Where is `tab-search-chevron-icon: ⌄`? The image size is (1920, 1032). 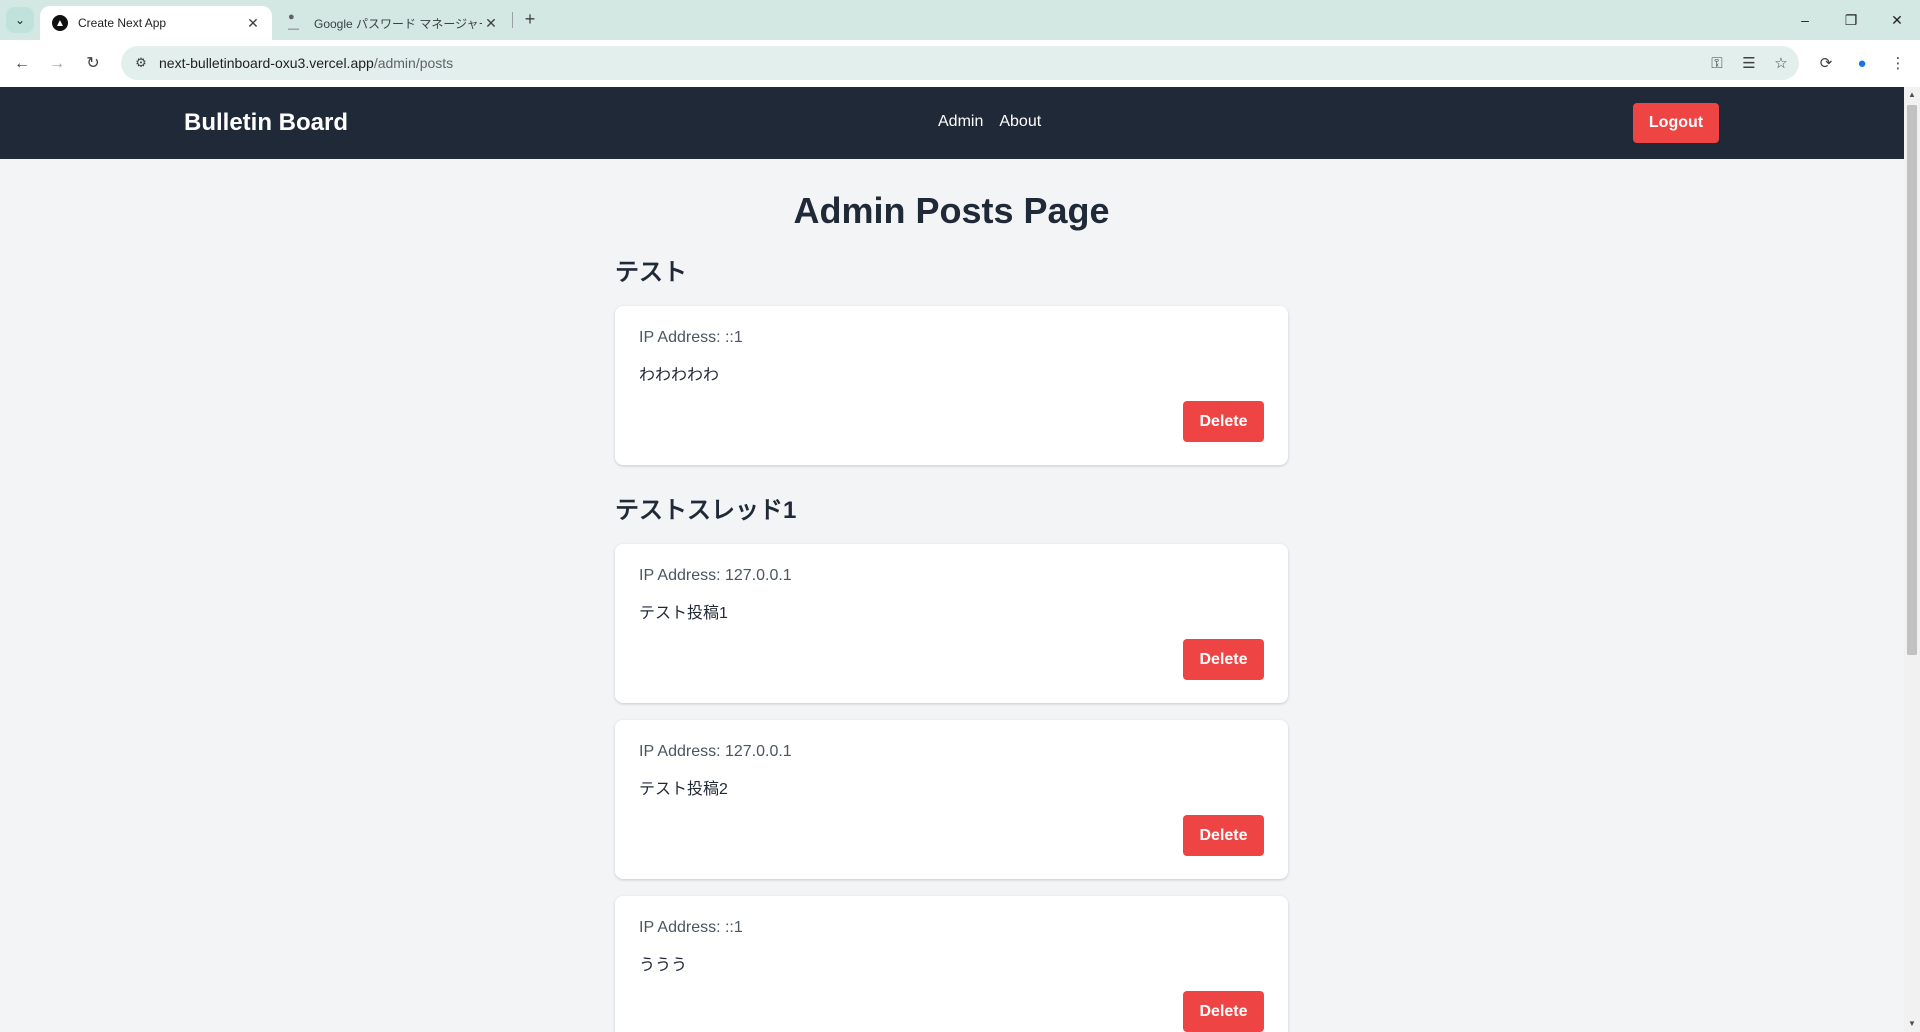
tab-search-chevron-icon: ⌄ is located at coordinates (20, 20).